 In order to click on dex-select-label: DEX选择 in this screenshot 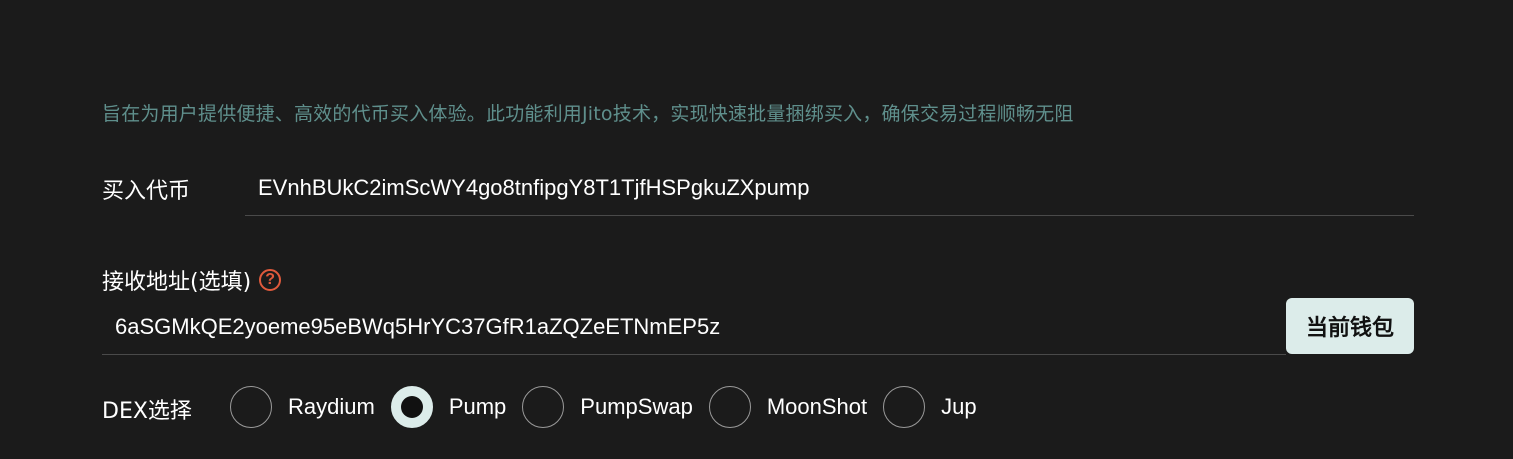, I will do `click(147, 411)`.